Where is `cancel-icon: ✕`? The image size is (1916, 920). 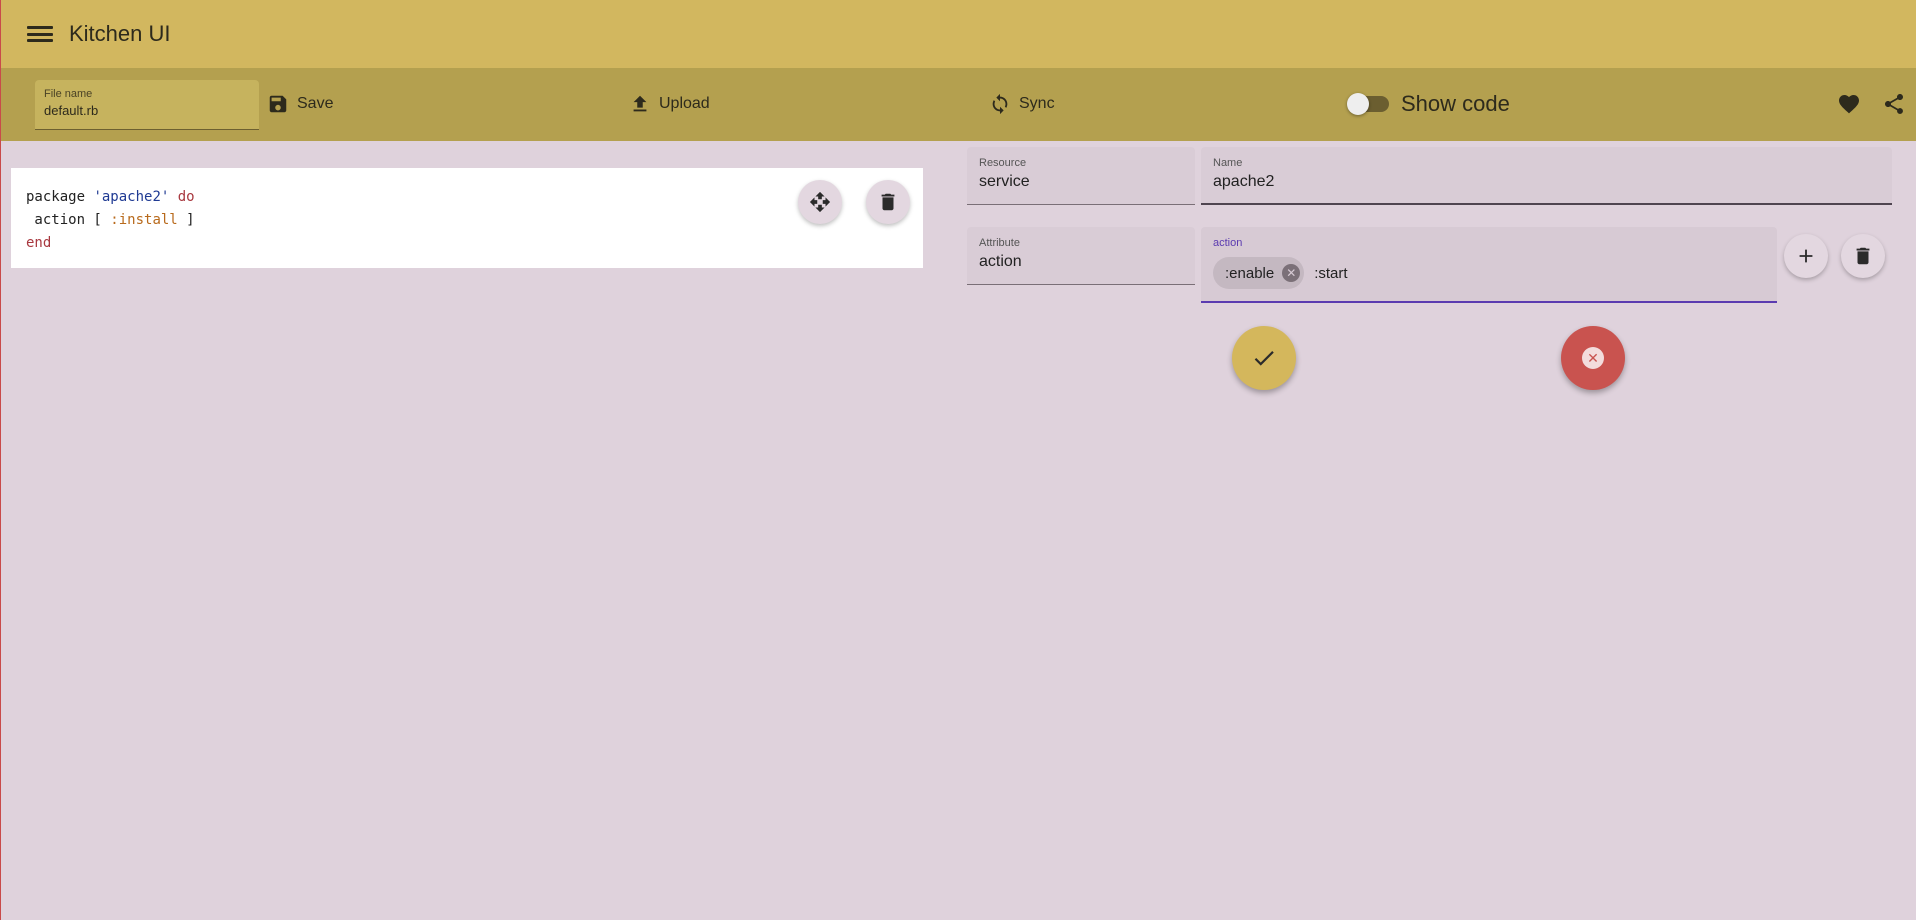
cancel-icon: ✕ is located at coordinates (1593, 358).